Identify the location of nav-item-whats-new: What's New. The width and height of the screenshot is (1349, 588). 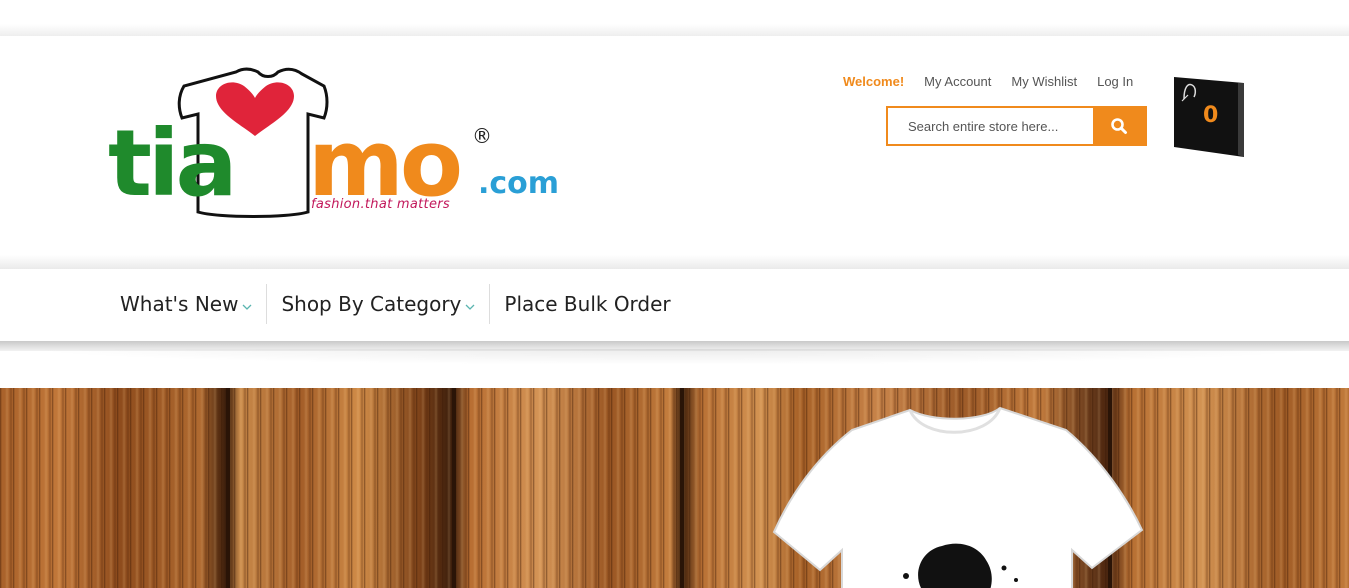
(186, 304).